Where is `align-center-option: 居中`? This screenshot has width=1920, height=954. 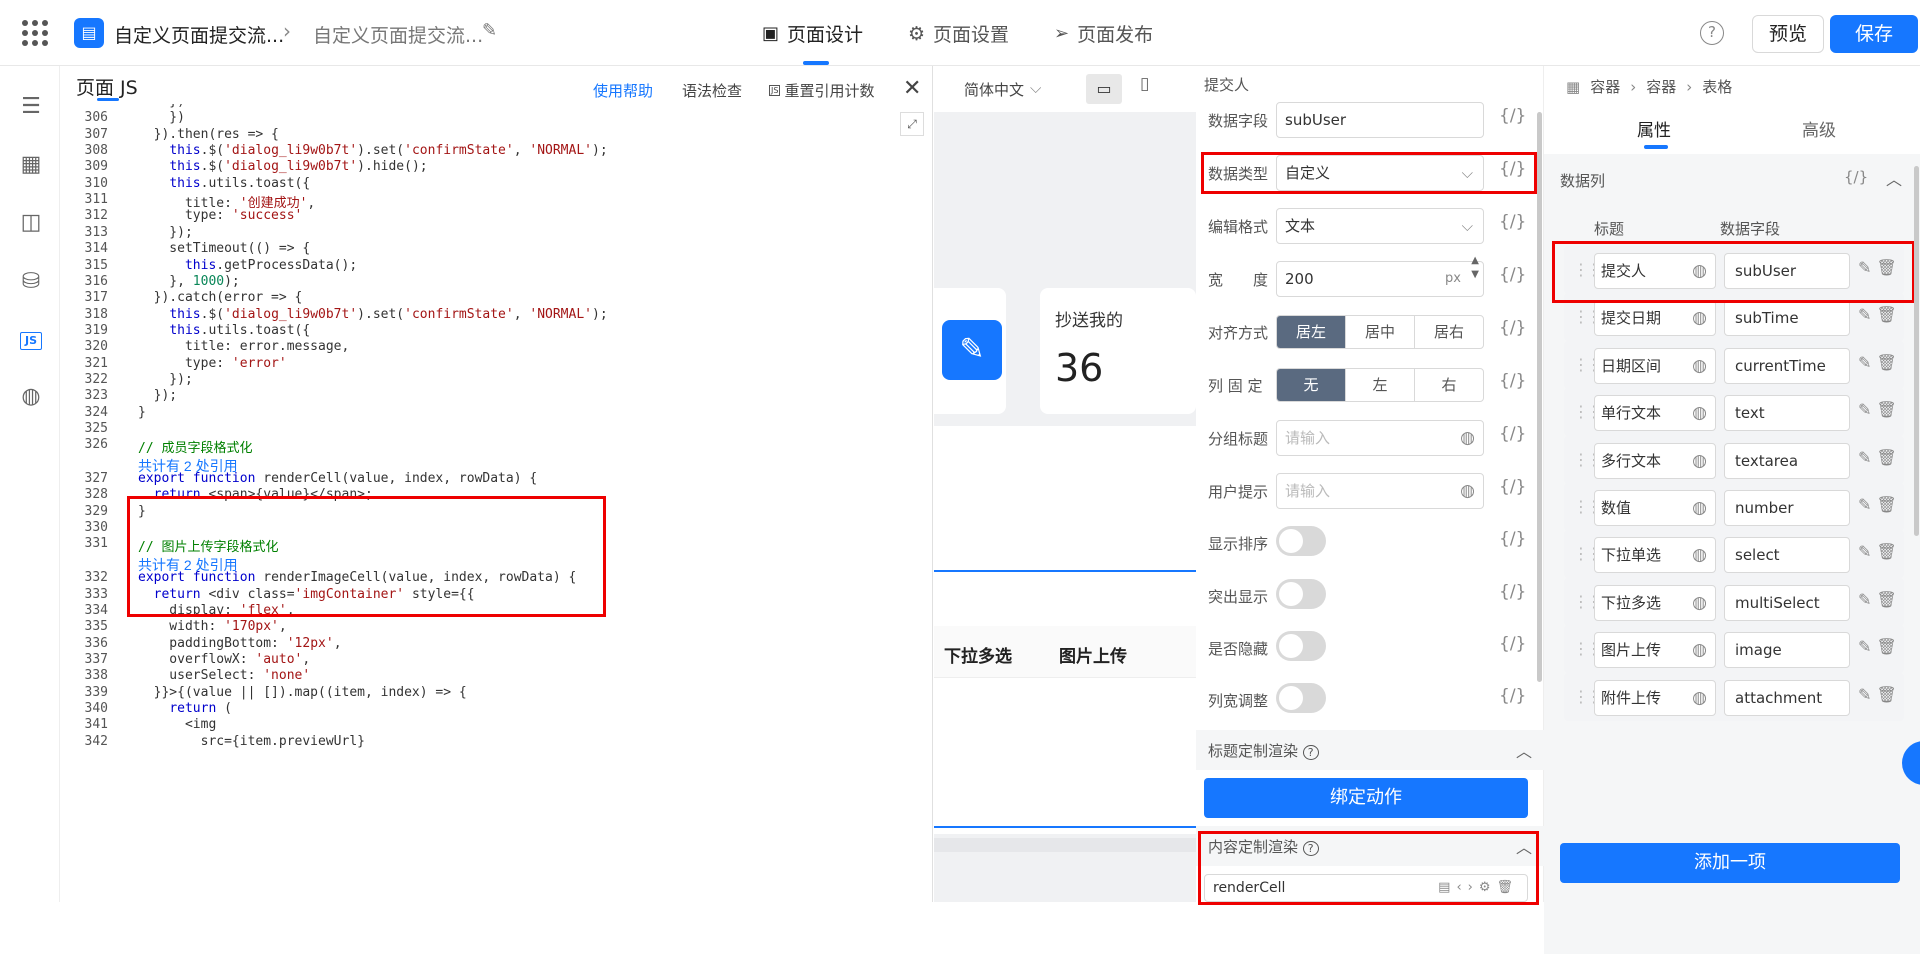 align-center-option: 居中 is located at coordinates (1380, 332).